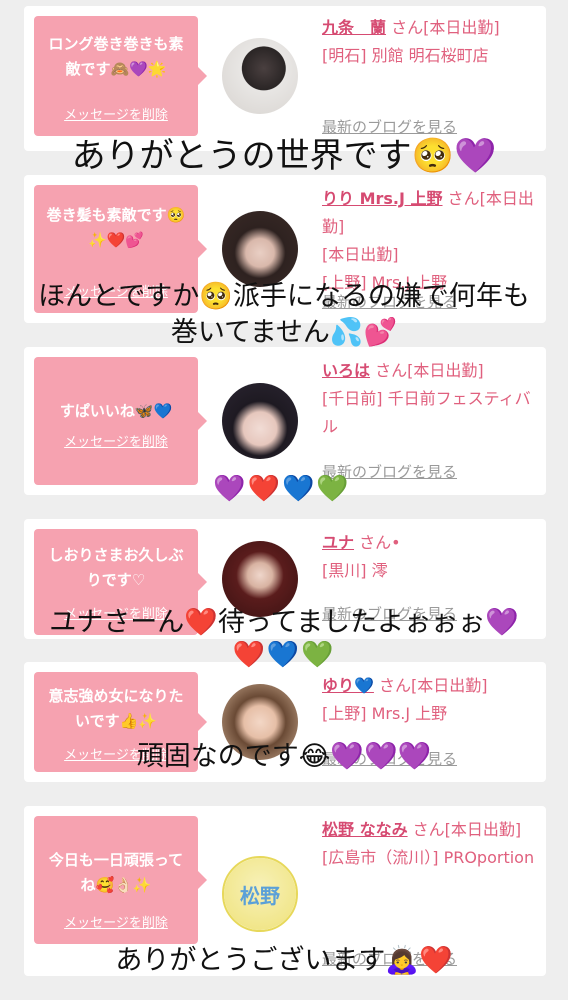  What do you see at coordinates (120, 421) in the screenshot?
I see `message-bubble: すぱいいね🦋💙 メッセージを削除` at bounding box center [120, 421].